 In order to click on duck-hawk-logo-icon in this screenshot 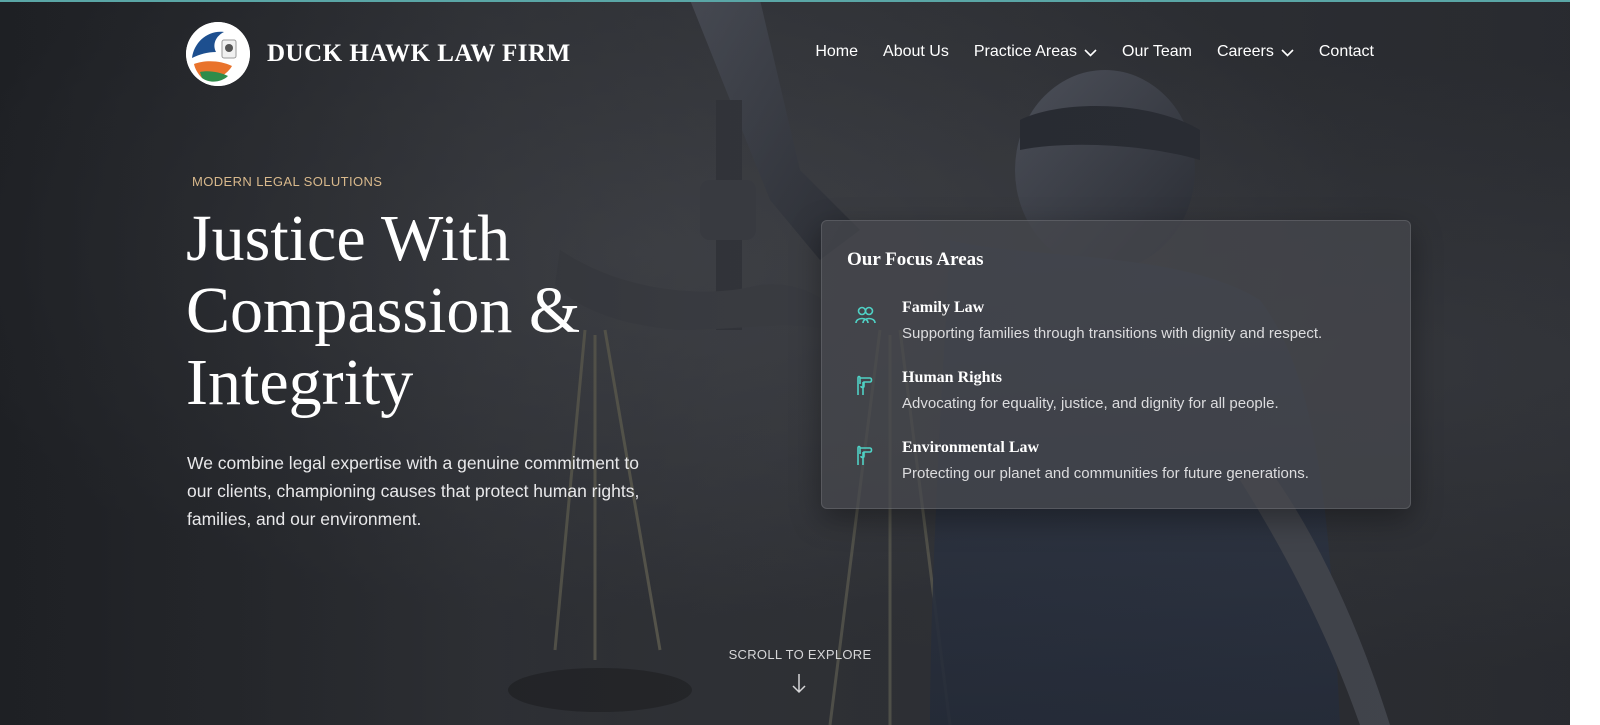, I will do `click(218, 54)`.